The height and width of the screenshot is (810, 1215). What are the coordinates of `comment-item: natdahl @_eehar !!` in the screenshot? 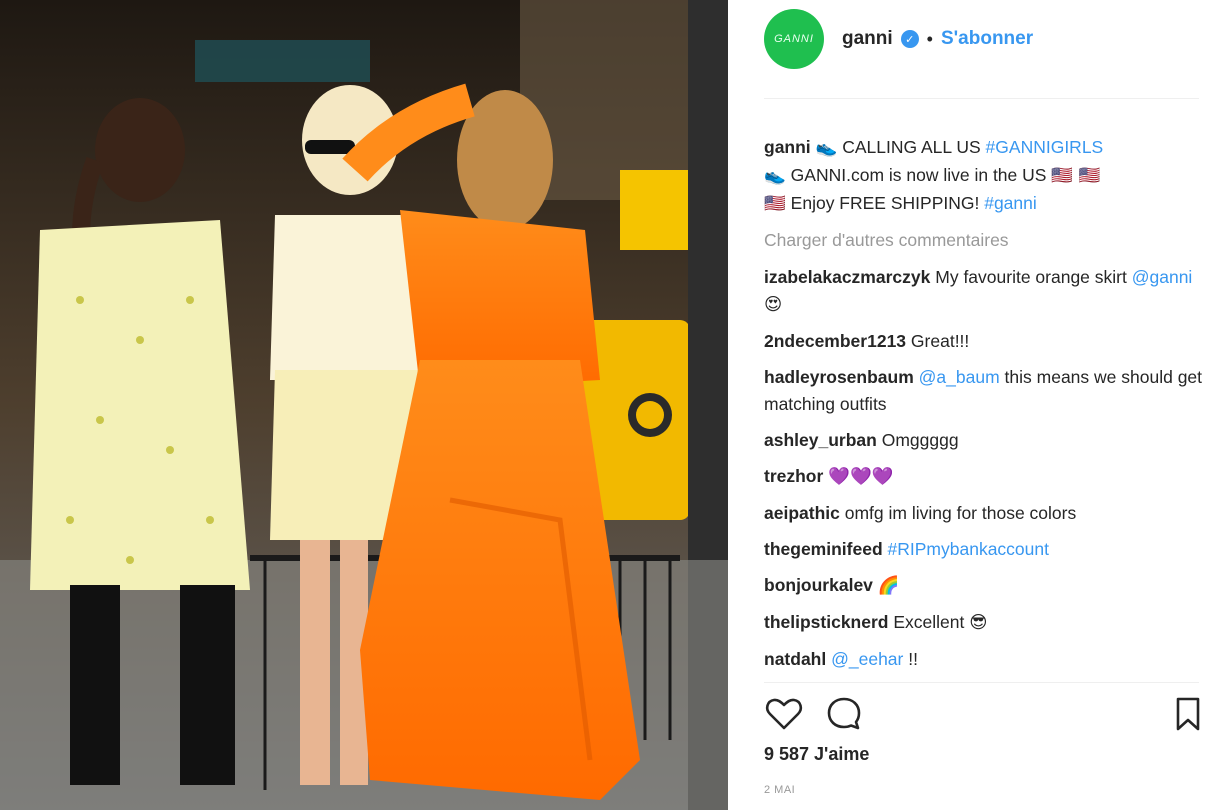 It's located at (984, 659).